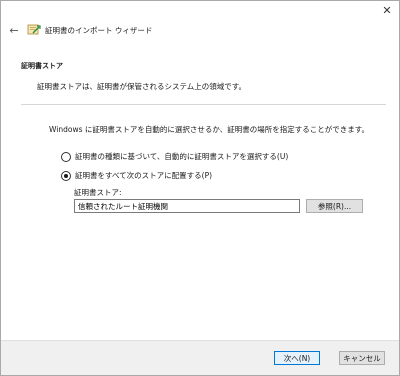 Image resolution: width=400 pixels, height=376 pixels. I want to click on radio-auto-label: 証明書の種類に基づいて、自動的に証明書ストアを選択する(U), so click(182, 156).